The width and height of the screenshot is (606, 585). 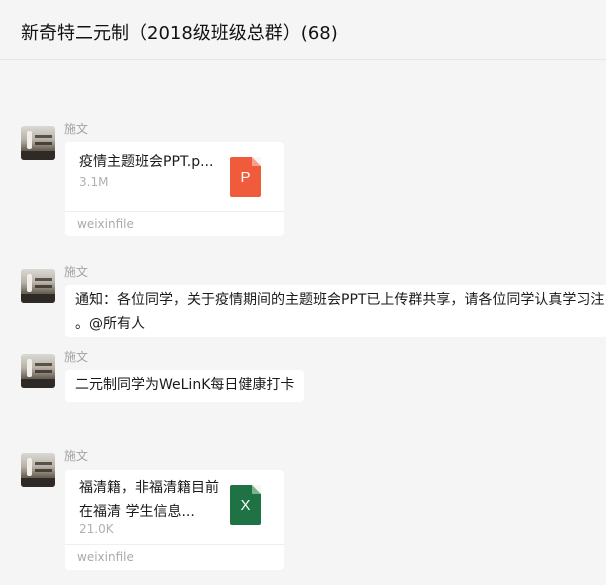 I want to click on message-text-line: 通知：各位同学，关于疫情期间的主题班会PPT已上传群共享，请各位同学认真学习注, so click(x=340, y=300).